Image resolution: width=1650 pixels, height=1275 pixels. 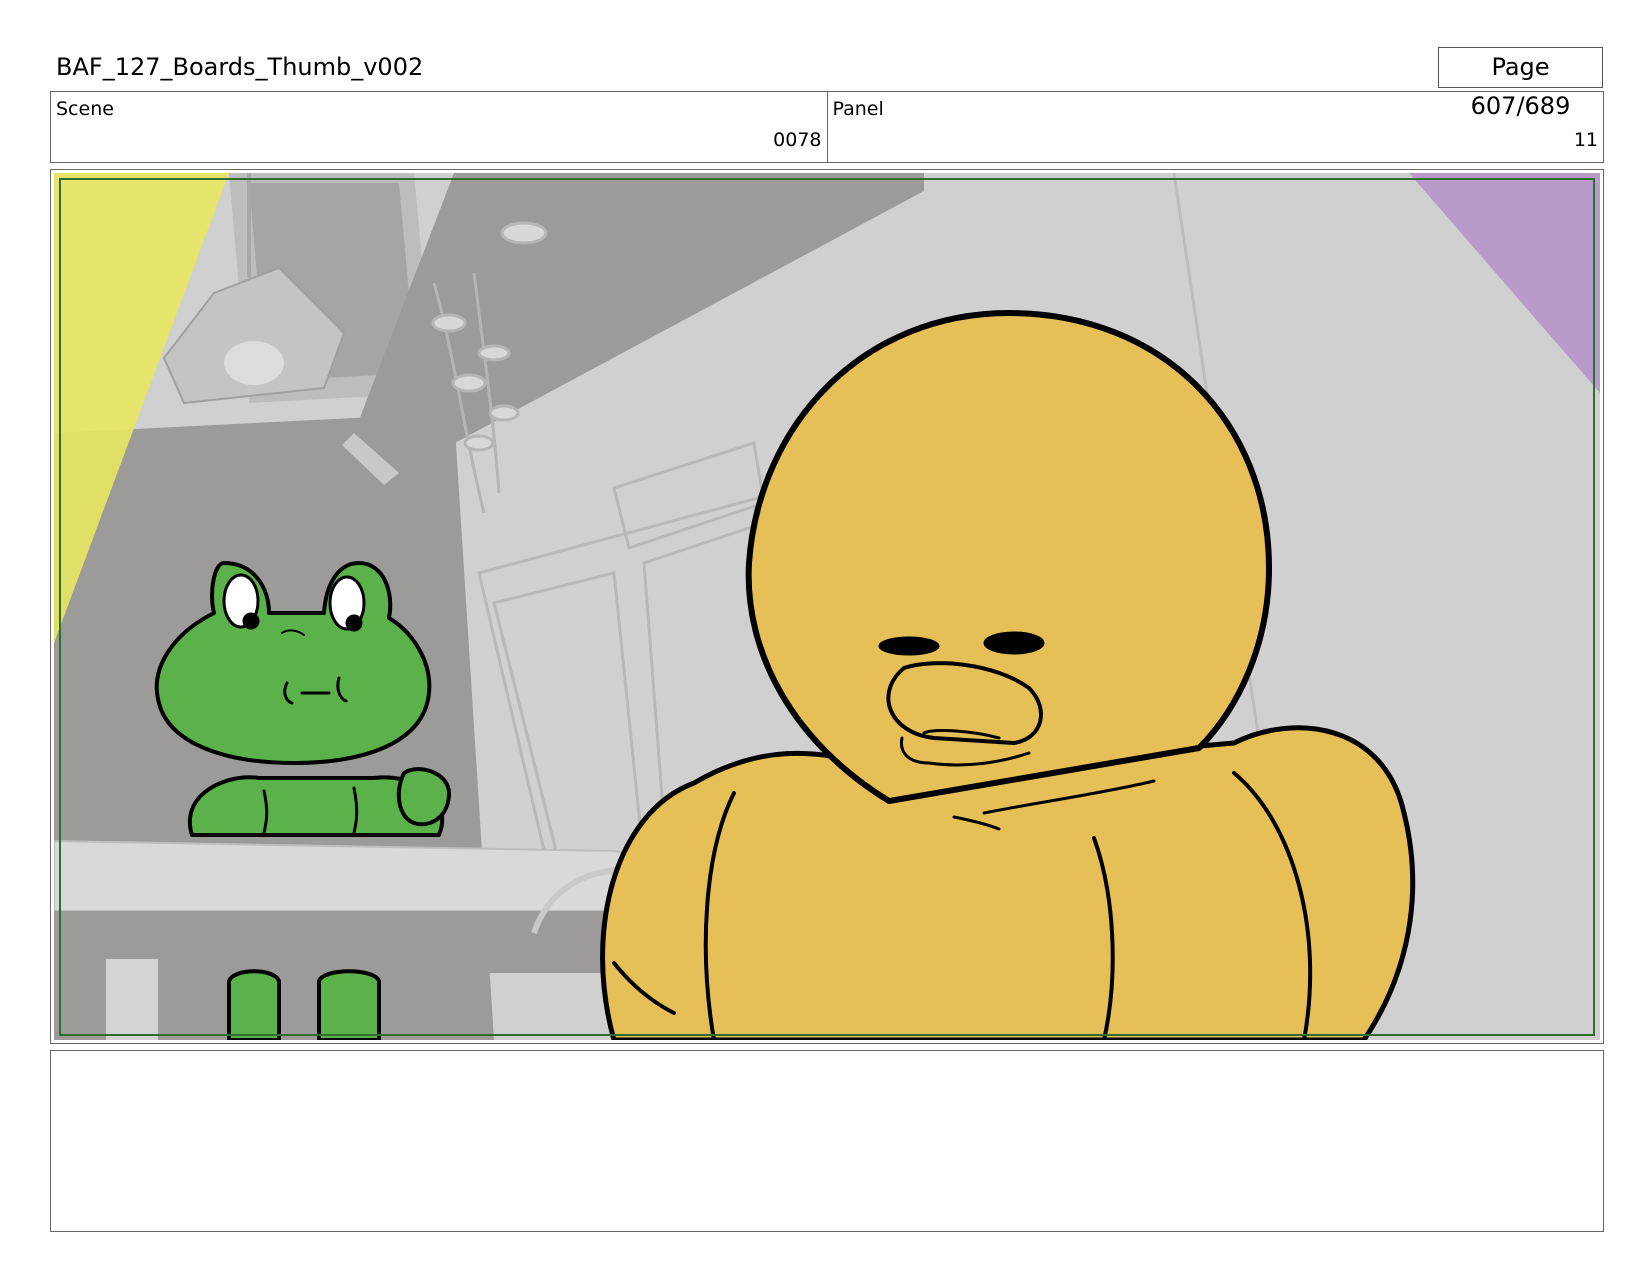 What do you see at coordinates (240, 67) in the screenshot?
I see `document-title: BAF_127_Boards_Thumb_v002` at bounding box center [240, 67].